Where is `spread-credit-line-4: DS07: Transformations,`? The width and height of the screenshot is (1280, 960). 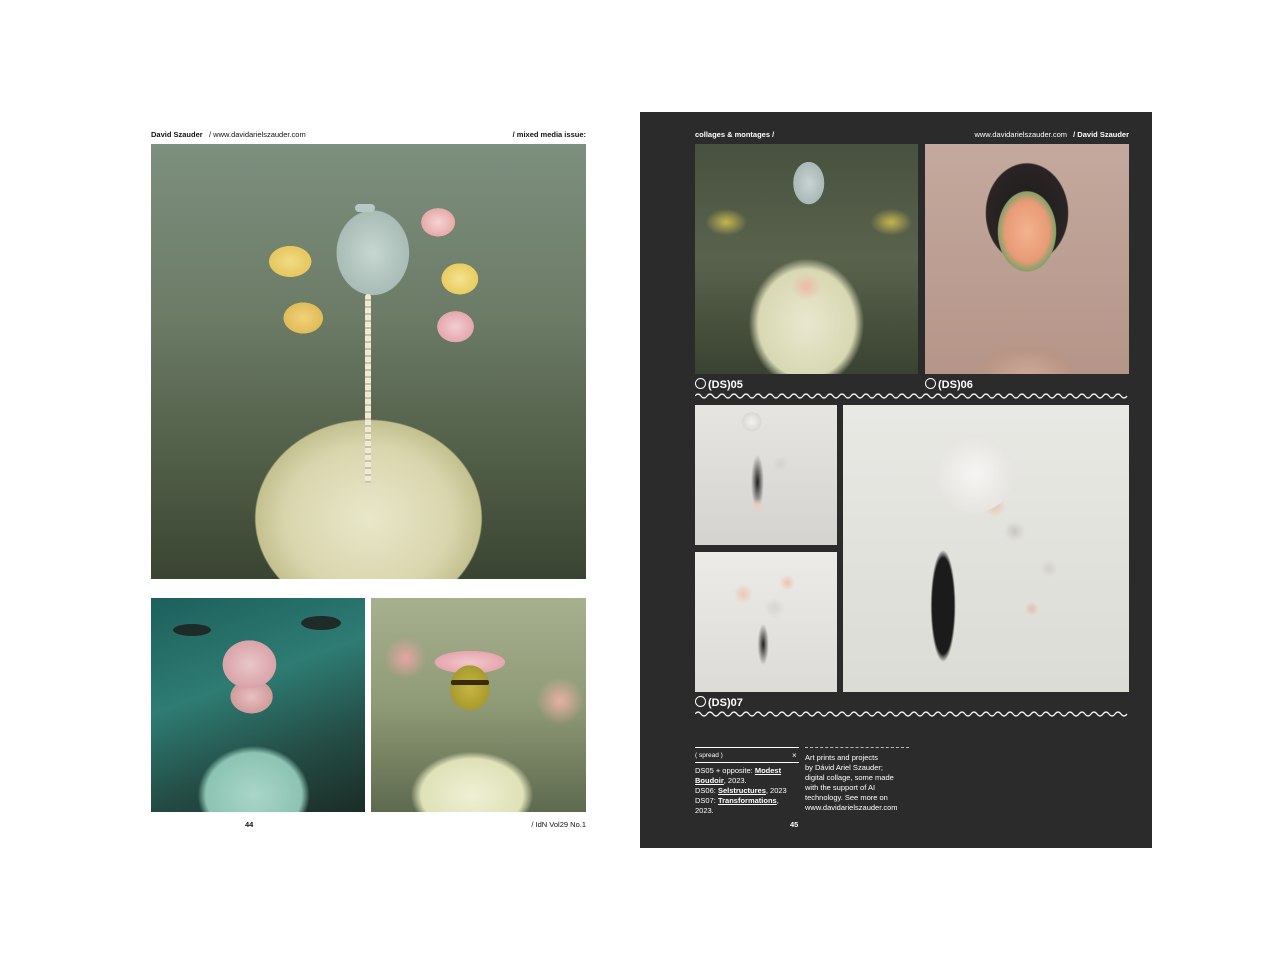
spread-credit-line-4: DS07: Transformations, is located at coordinates (737, 800).